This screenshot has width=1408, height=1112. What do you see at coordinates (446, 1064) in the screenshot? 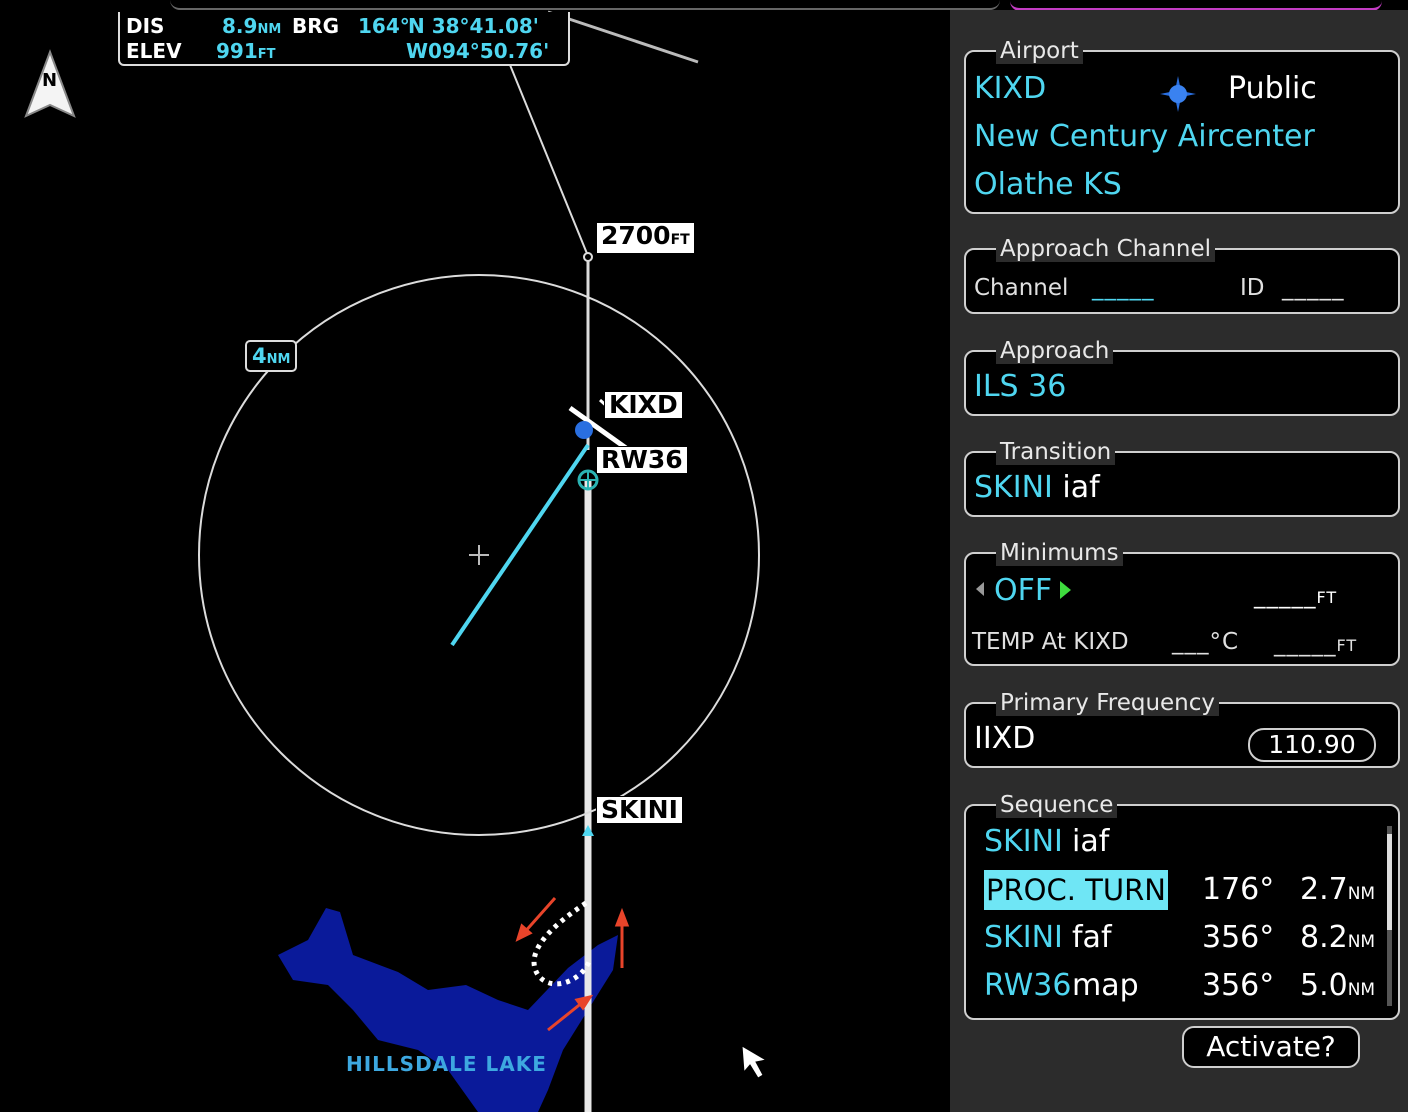
I see `lake-label: HILLSDALE LAKE` at bounding box center [446, 1064].